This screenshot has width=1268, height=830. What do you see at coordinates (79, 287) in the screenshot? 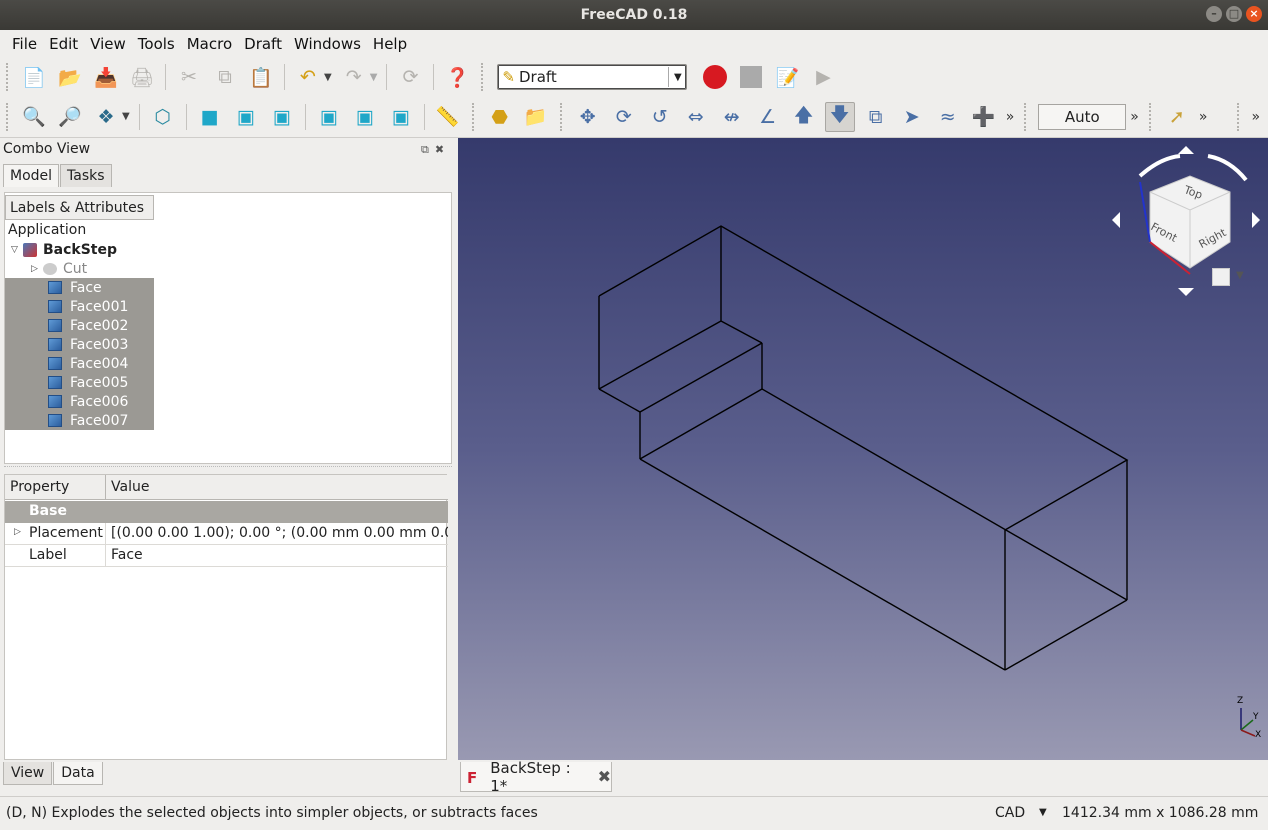
I see `tree-item-face: Face` at bounding box center [79, 287].